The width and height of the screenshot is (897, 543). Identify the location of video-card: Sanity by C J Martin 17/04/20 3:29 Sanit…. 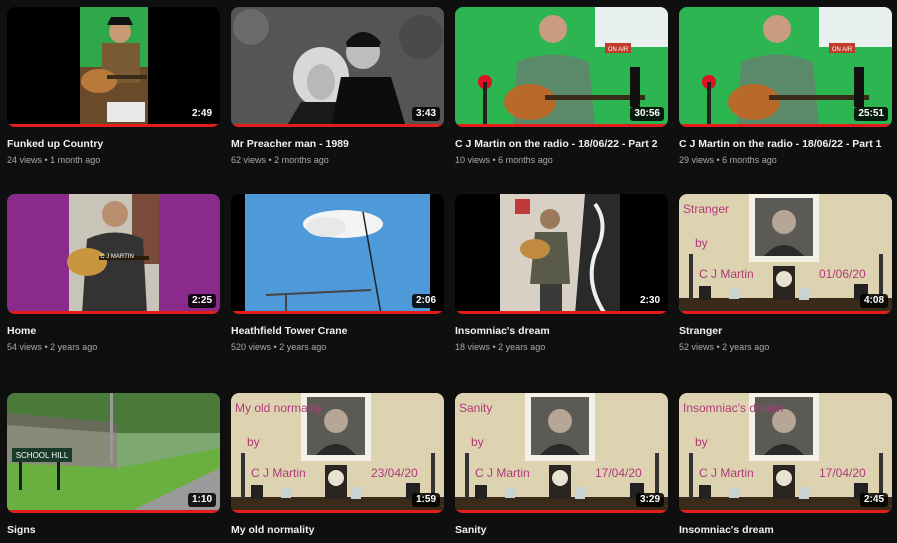
(561, 468).